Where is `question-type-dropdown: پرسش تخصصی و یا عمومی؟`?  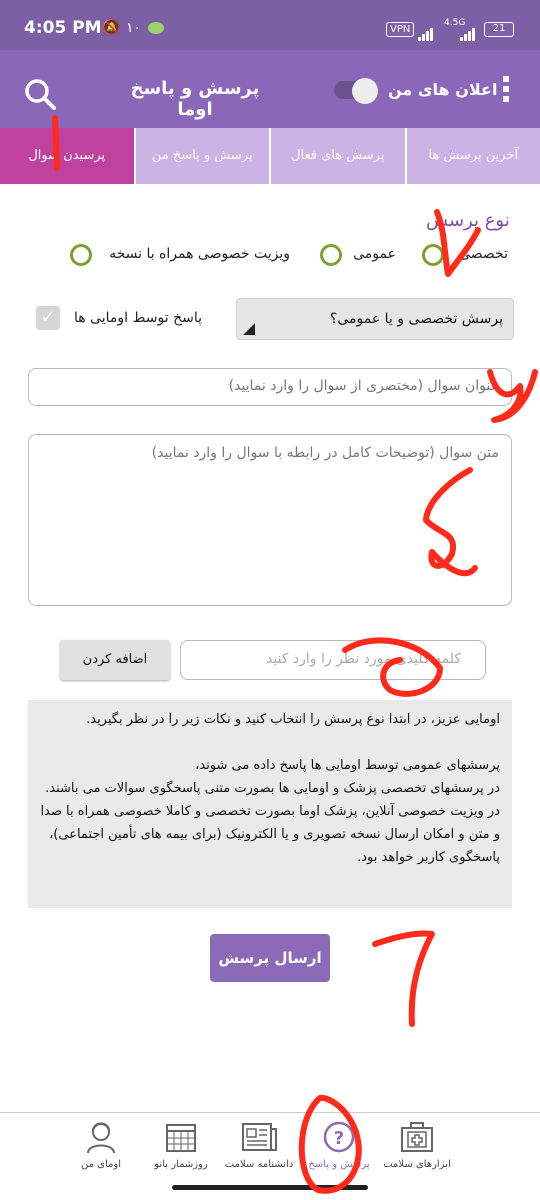
question-type-dropdown: پرسش تخصصی و یا عمومی؟ is located at coordinates (375, 319).